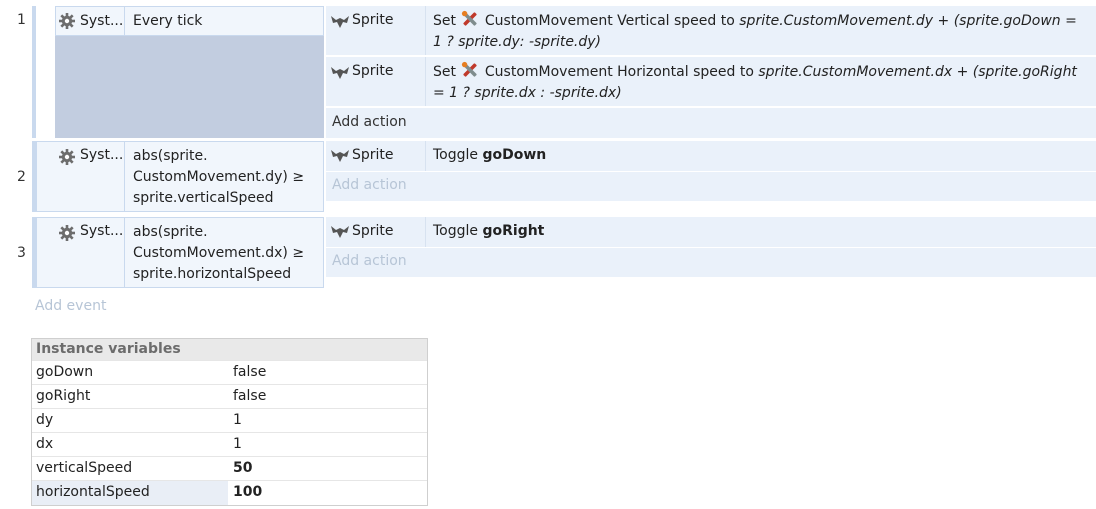  What do you see at coordinates (189, 87) in the screenshot?
I see `selected-event-area` at bounding box center [189, 87].